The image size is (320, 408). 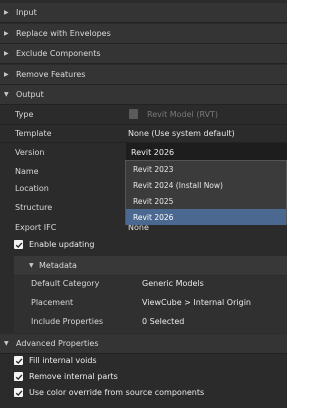 I want to click on revit-file-icon, so click(x=133, y=114).